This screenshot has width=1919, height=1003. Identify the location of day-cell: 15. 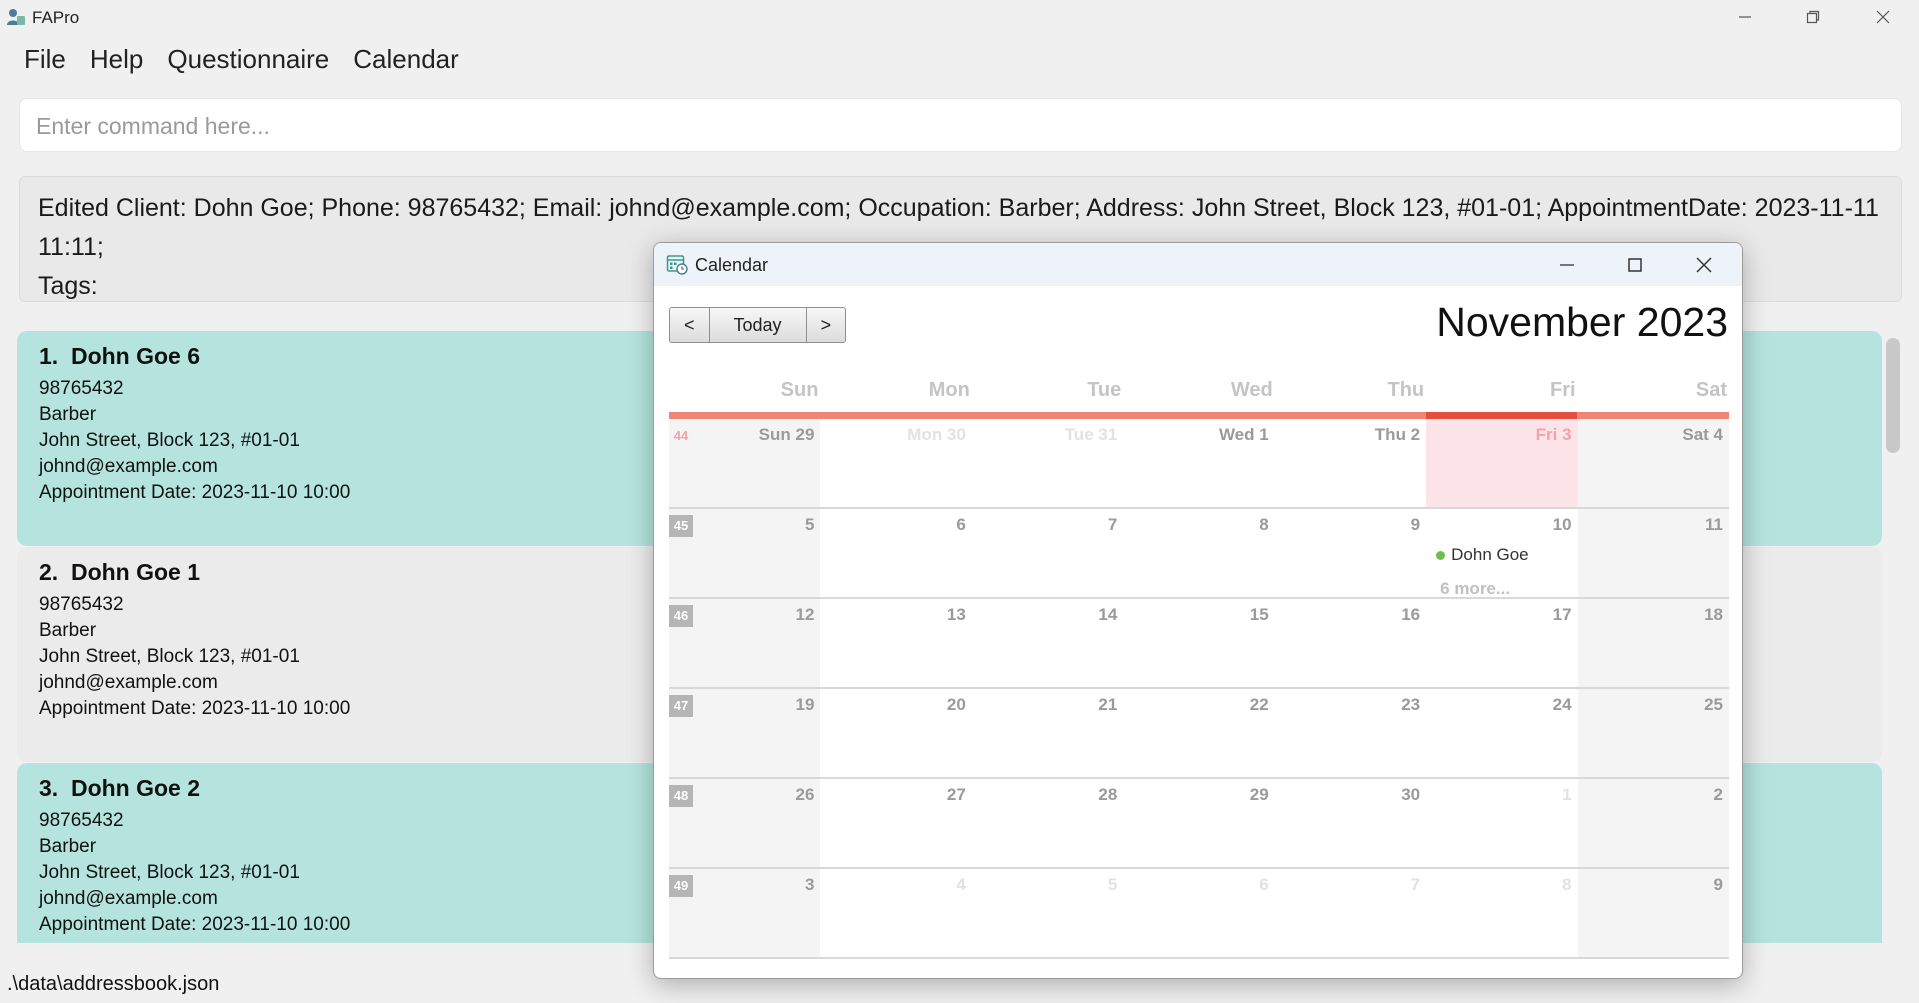
(1199, 644).